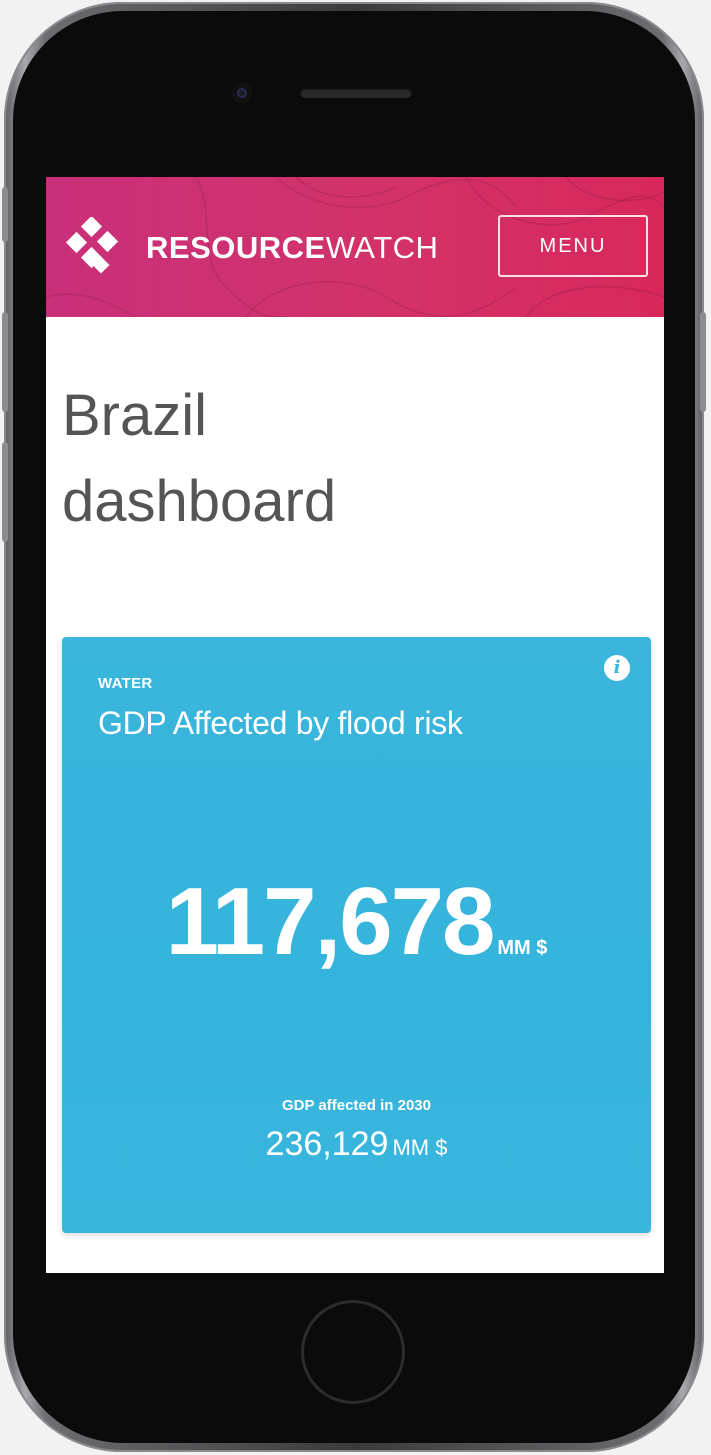  Describe the element at coordinates (382, 247) in the screenshot. I see `brand-wordmark-light: WATCH` at that location.